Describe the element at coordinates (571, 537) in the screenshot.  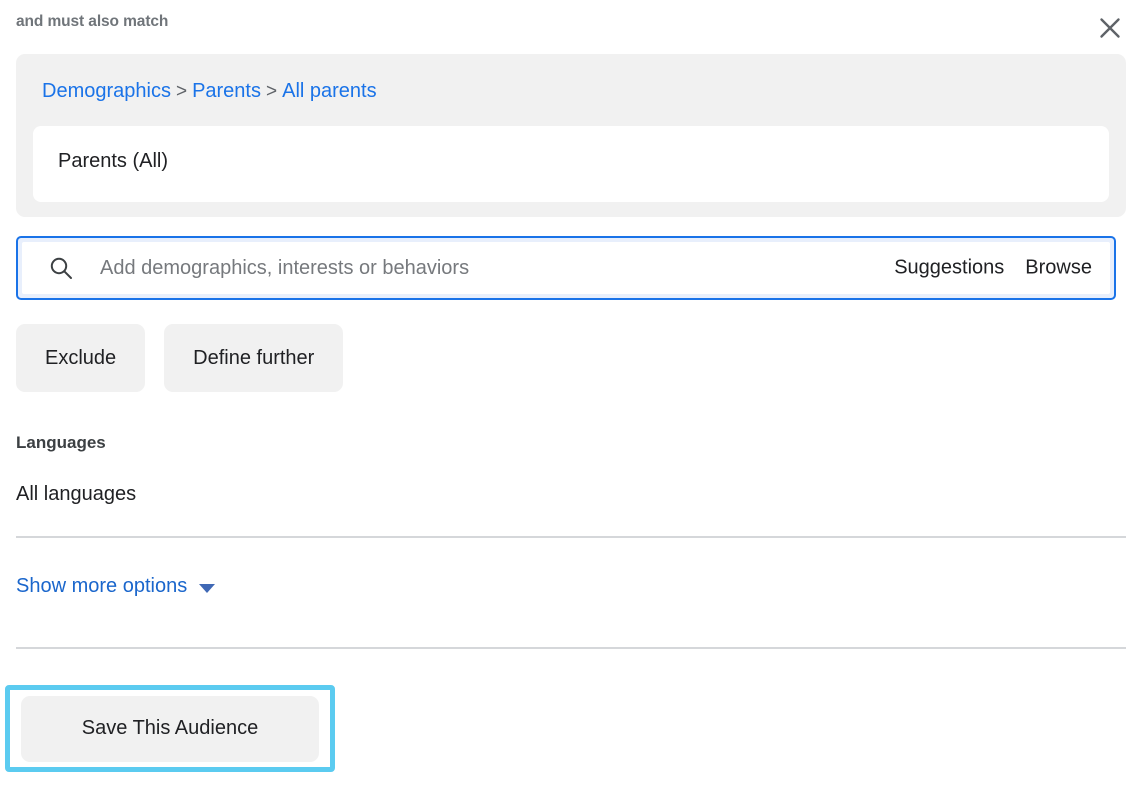
I see `divider-top` at that location.